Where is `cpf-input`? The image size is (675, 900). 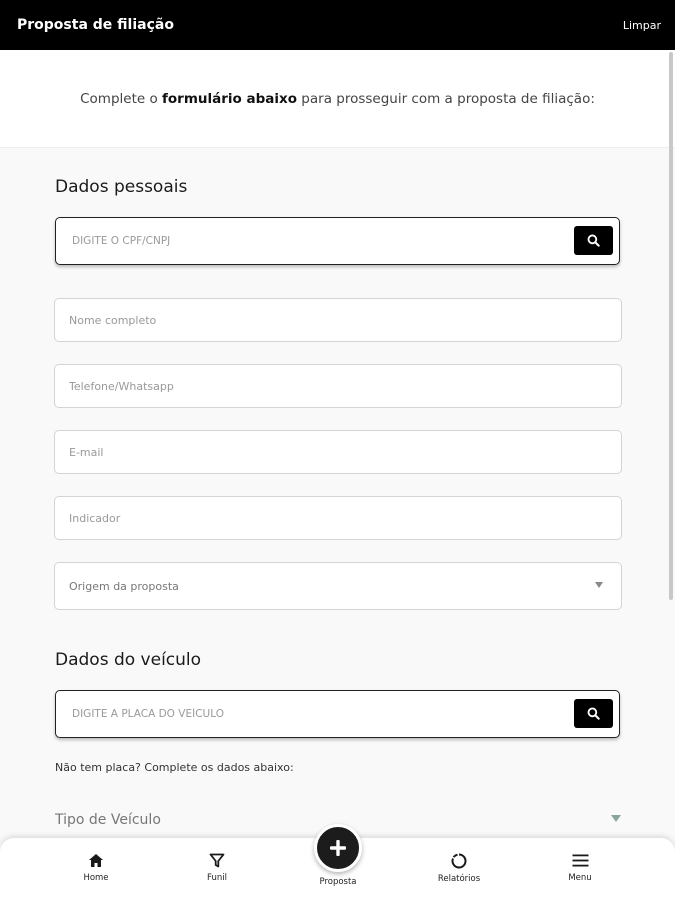
cpf-input is located at coordinates (306, 241).